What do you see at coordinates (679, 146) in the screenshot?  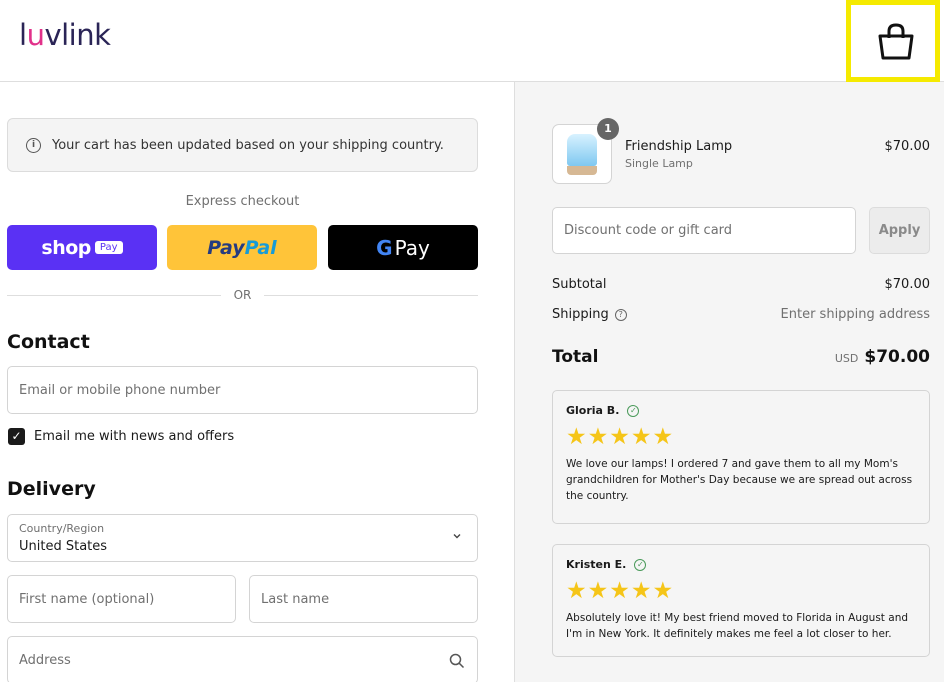 I see `product-name: Friendship Lamp` at bounding box center [679, 146].